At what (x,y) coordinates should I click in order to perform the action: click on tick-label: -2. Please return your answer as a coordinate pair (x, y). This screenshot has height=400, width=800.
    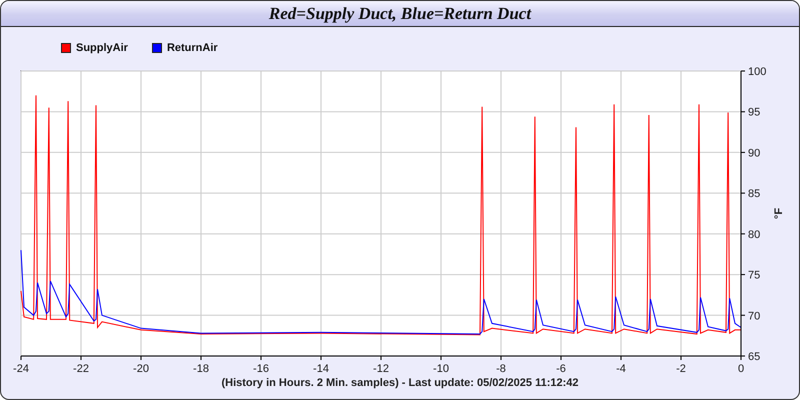
    Looking at the image, I should click on (681, 369).